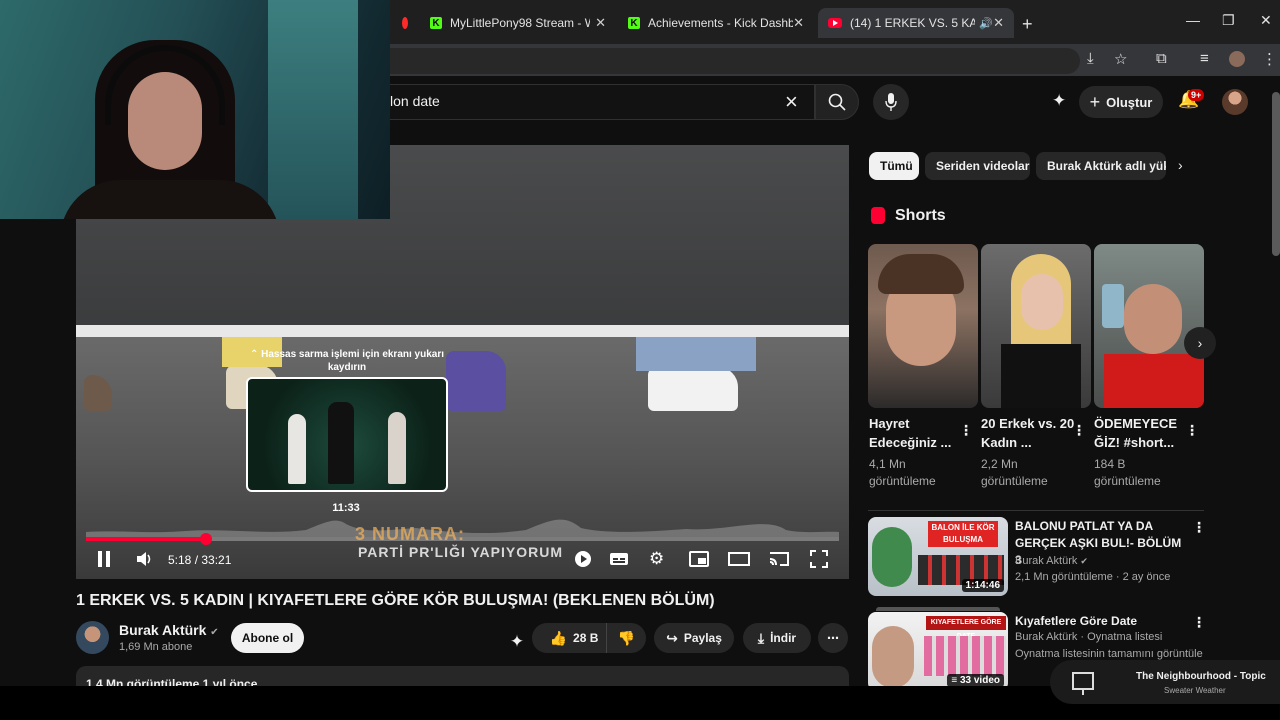 This screenshot has width=1280, height=720. I want to click on tab-achievements: K Achievements - Kick Dashboard ✕, so click(716, 23).